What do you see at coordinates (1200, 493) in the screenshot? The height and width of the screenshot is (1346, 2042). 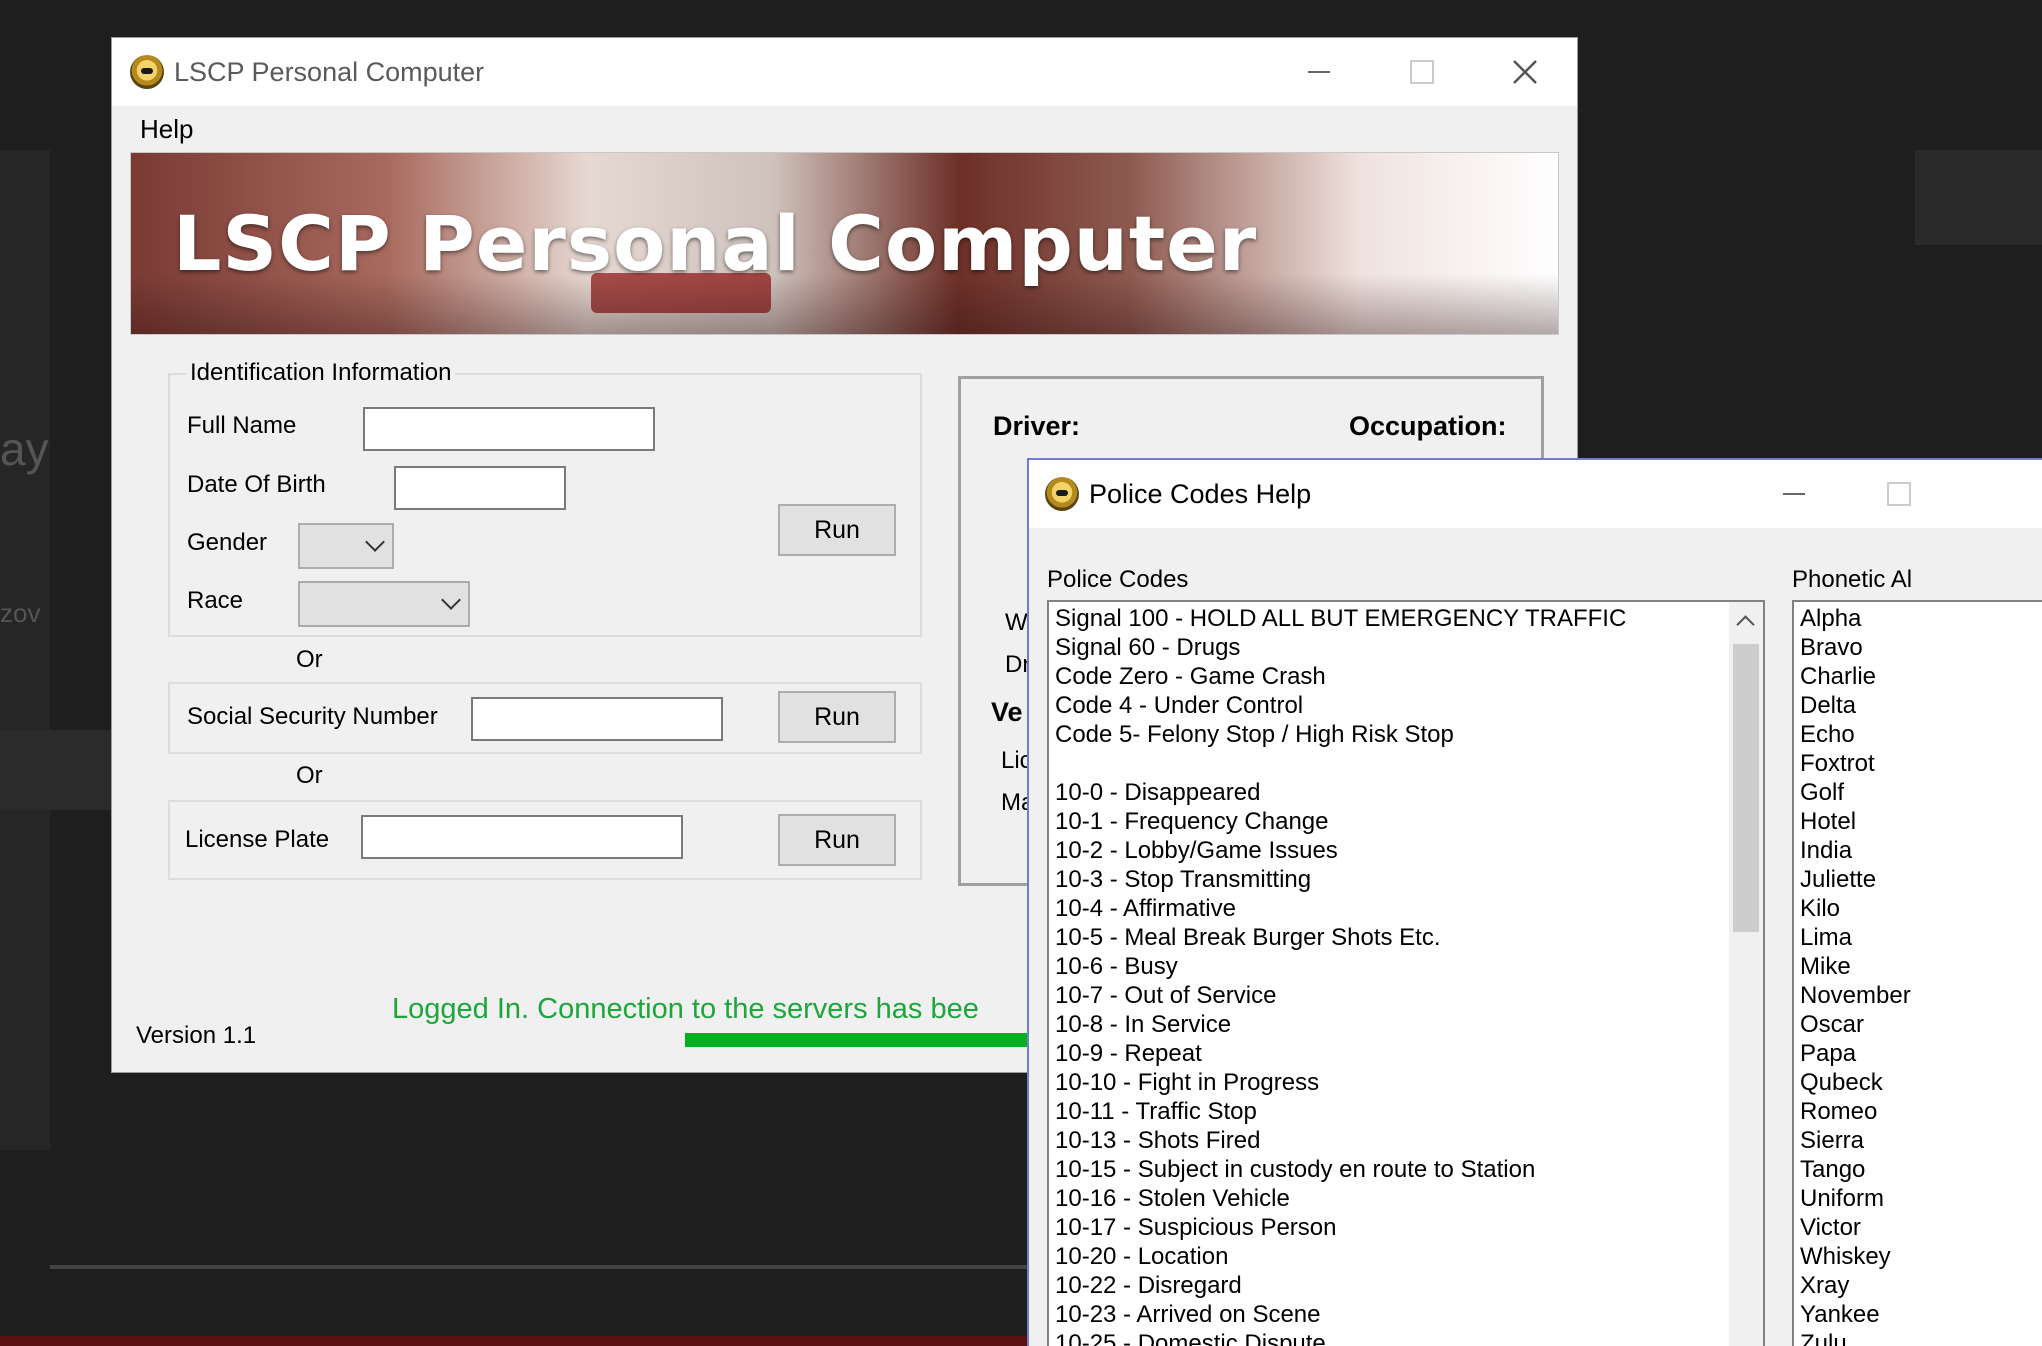 I see `help-window-title: Police Codes Help` at bounding box center [1200, 493].